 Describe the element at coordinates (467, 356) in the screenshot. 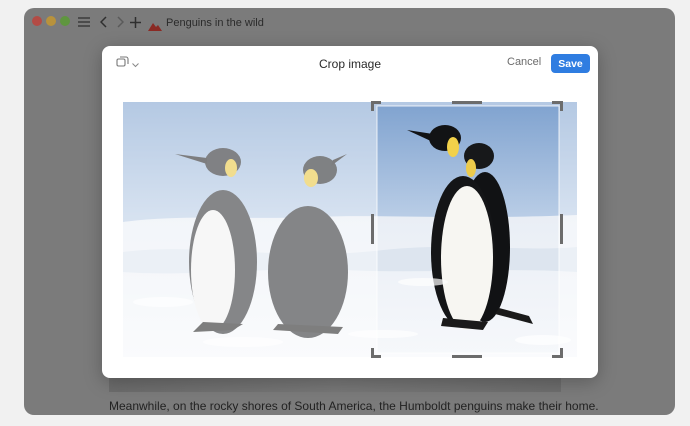

I see `crop-handle-bottom-edge` at that location.